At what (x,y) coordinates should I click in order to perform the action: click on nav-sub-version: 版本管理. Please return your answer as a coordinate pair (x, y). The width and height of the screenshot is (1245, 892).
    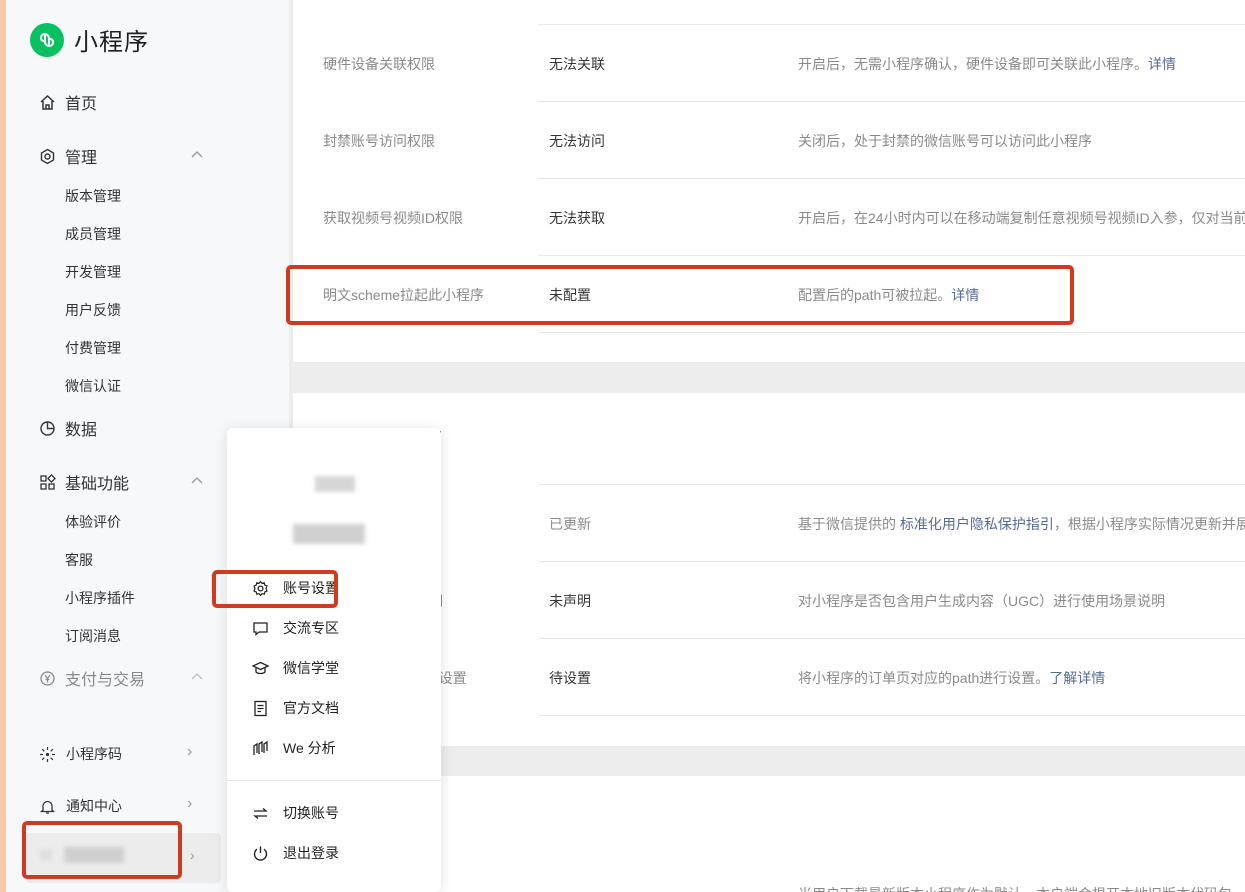
    Looking at the image, I should click on (93, 196).